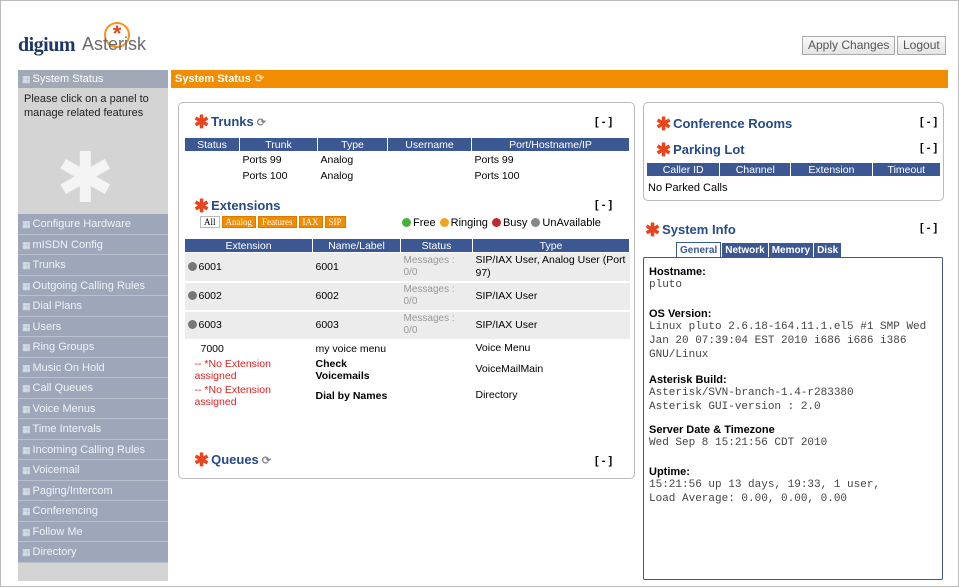 The image size is (959, 587). I want to click on extensions-title: ✱ Extensions, so click(237, 206).